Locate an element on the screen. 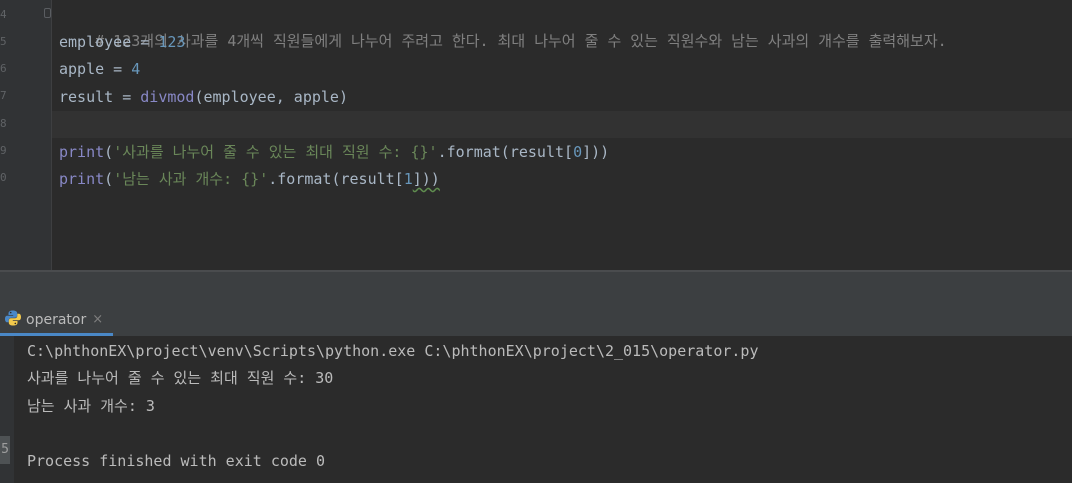 This screenshot has width=1072, height=483. line-number: 0 is located at coordinates (3, 177).